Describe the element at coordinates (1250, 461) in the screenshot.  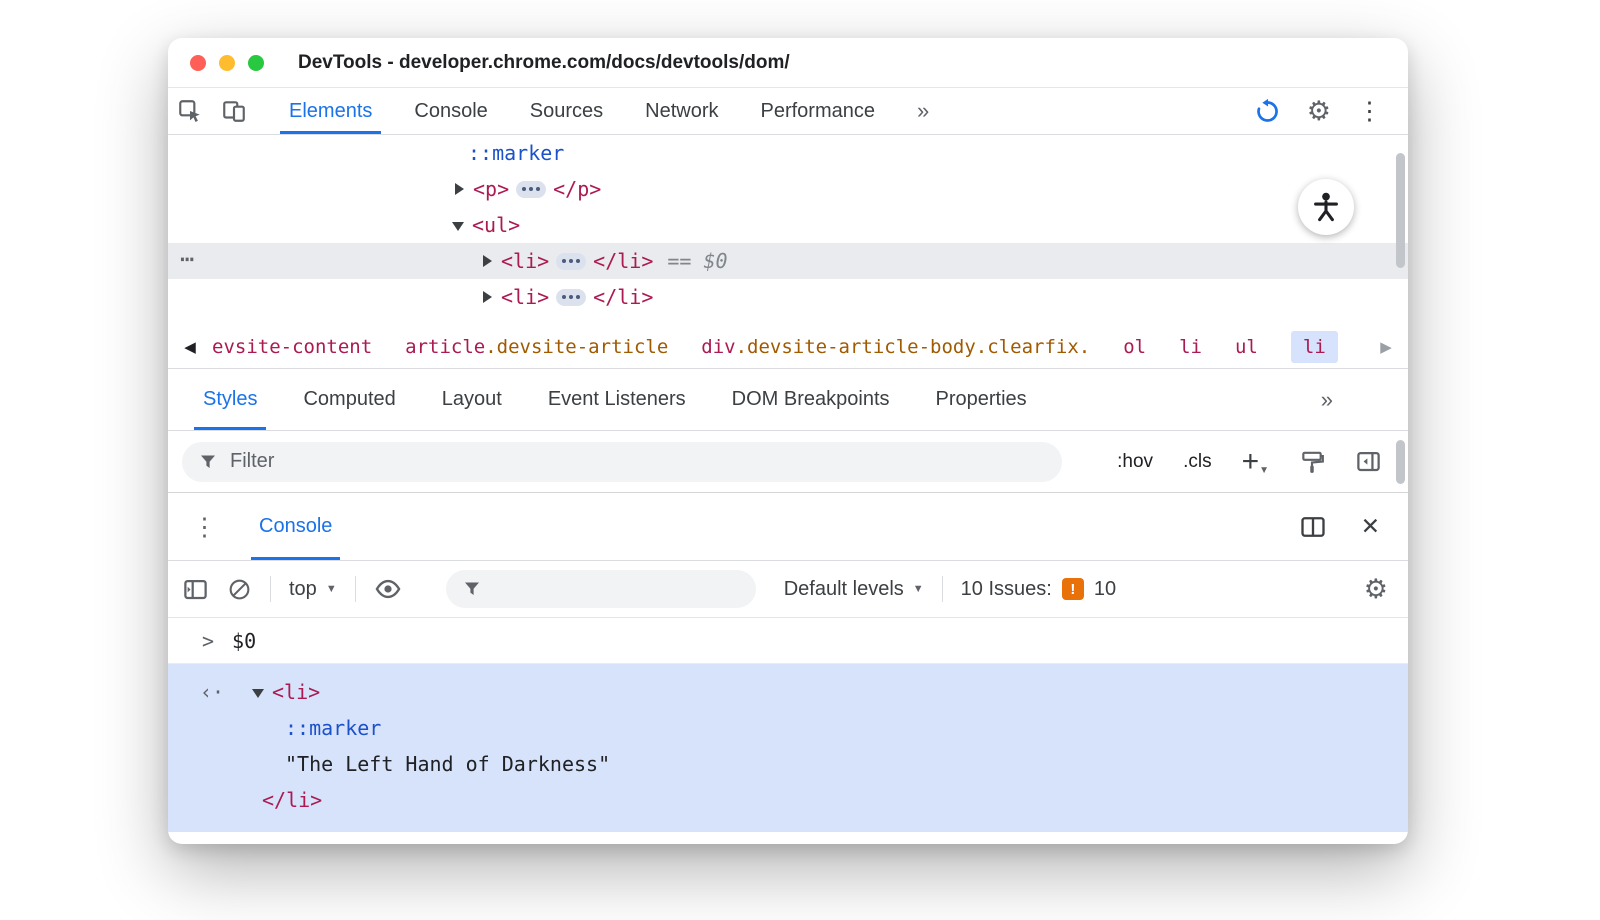
I see `plus-icon: +` at that location.